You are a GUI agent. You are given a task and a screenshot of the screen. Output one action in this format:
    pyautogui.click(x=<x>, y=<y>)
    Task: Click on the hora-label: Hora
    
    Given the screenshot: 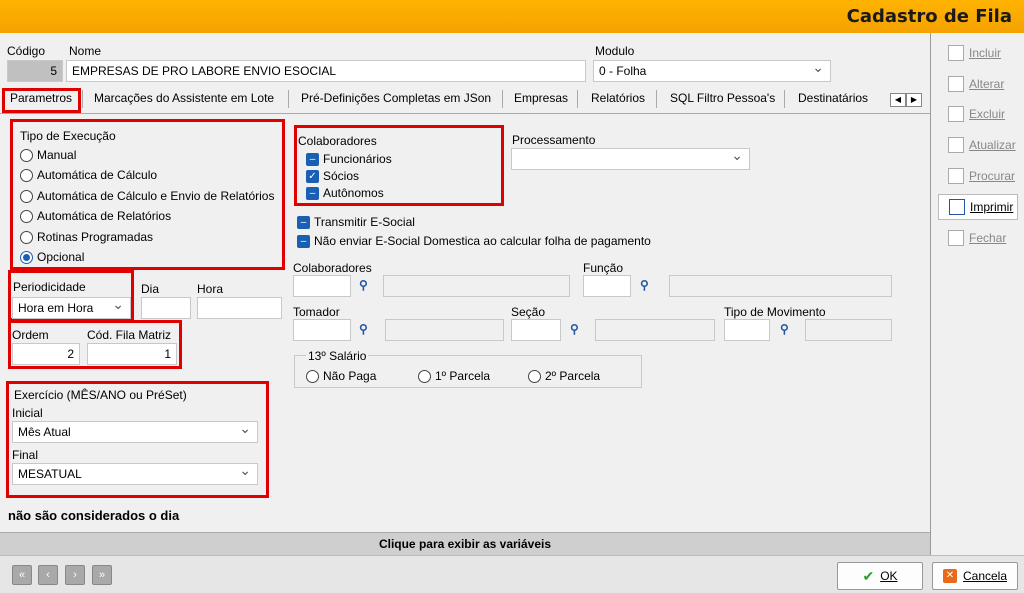 What is the action you would take?
    pyautogui.click(x=210, y=289)
    